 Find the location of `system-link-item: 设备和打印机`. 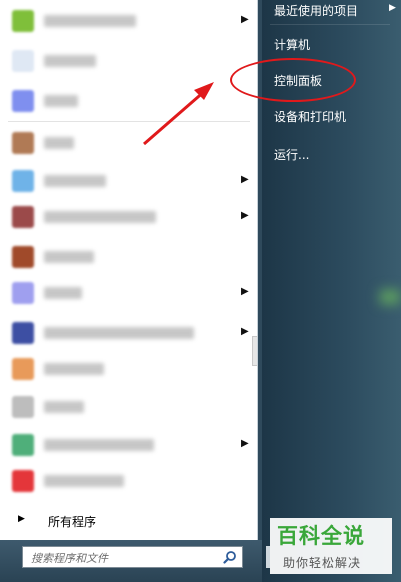

system-link-item: 设备和打印机 is located at coordinates (337, 118).